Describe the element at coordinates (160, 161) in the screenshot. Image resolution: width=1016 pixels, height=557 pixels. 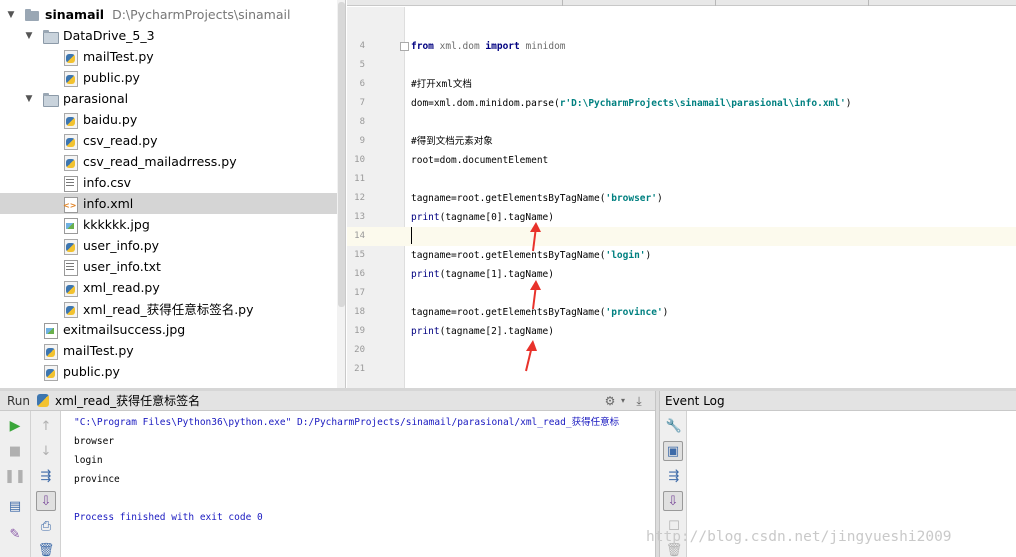
I see `tree-item-label: csv_read_mailadrress.py` at that location.